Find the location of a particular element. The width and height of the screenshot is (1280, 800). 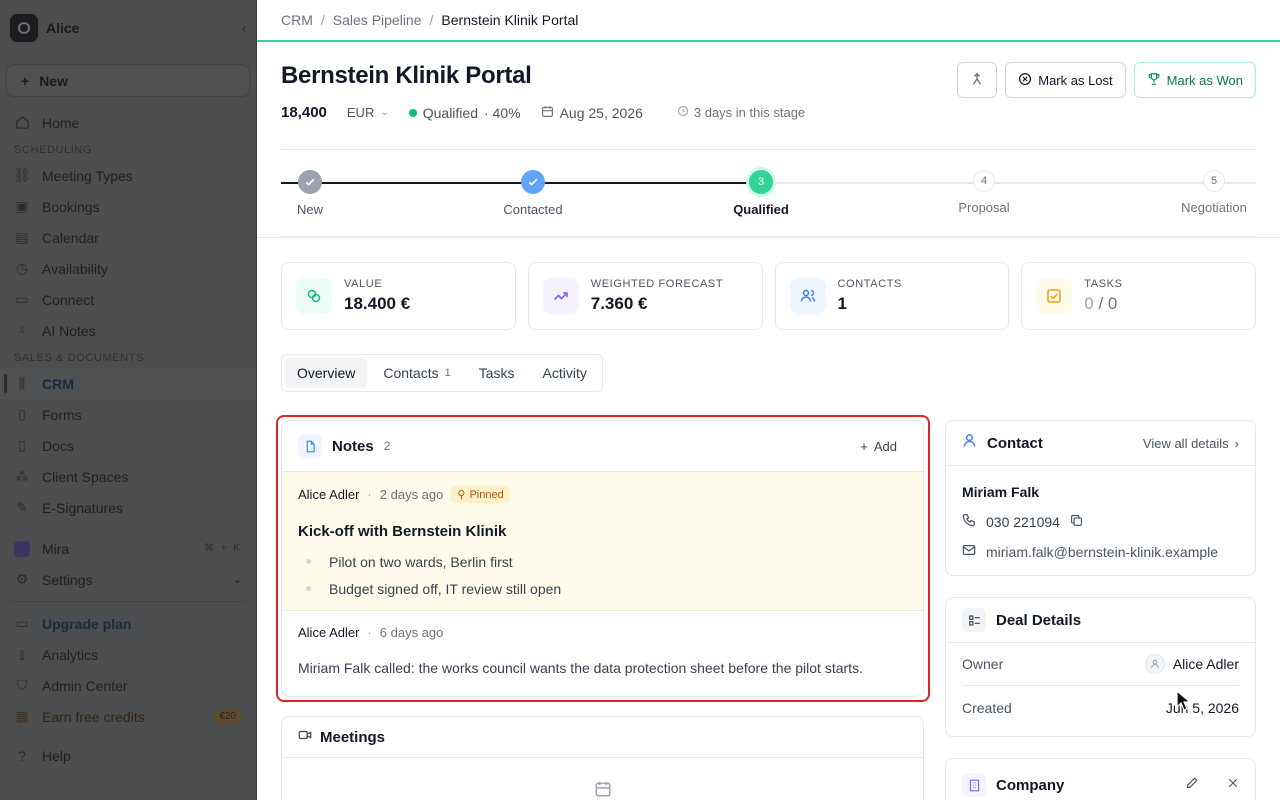

breadcrumb-crm: CRM is located at coordinates (297, 20).